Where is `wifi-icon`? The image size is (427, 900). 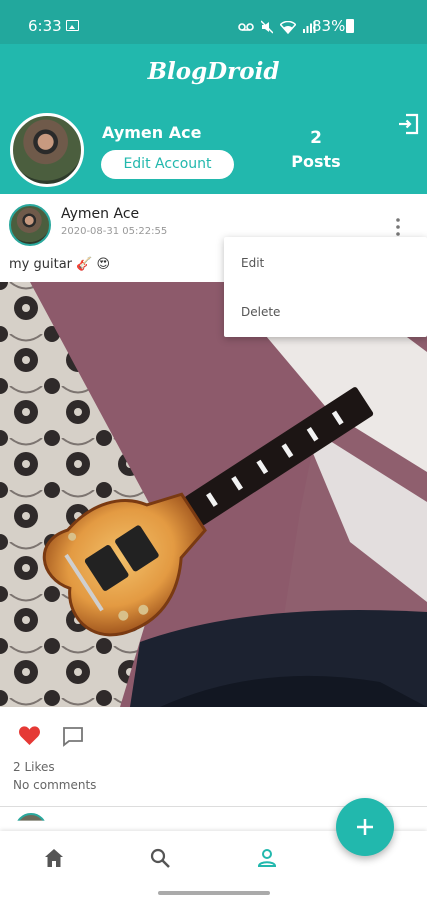 wifi-icon is located at coordinates (288, 27).